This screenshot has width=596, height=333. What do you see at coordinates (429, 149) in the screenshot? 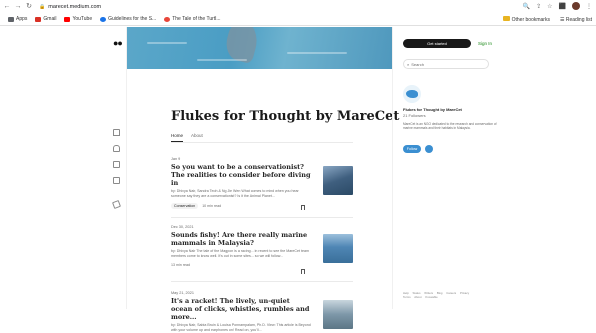
I see `subscribe-mail-icon` at bounding box center [429, 149].